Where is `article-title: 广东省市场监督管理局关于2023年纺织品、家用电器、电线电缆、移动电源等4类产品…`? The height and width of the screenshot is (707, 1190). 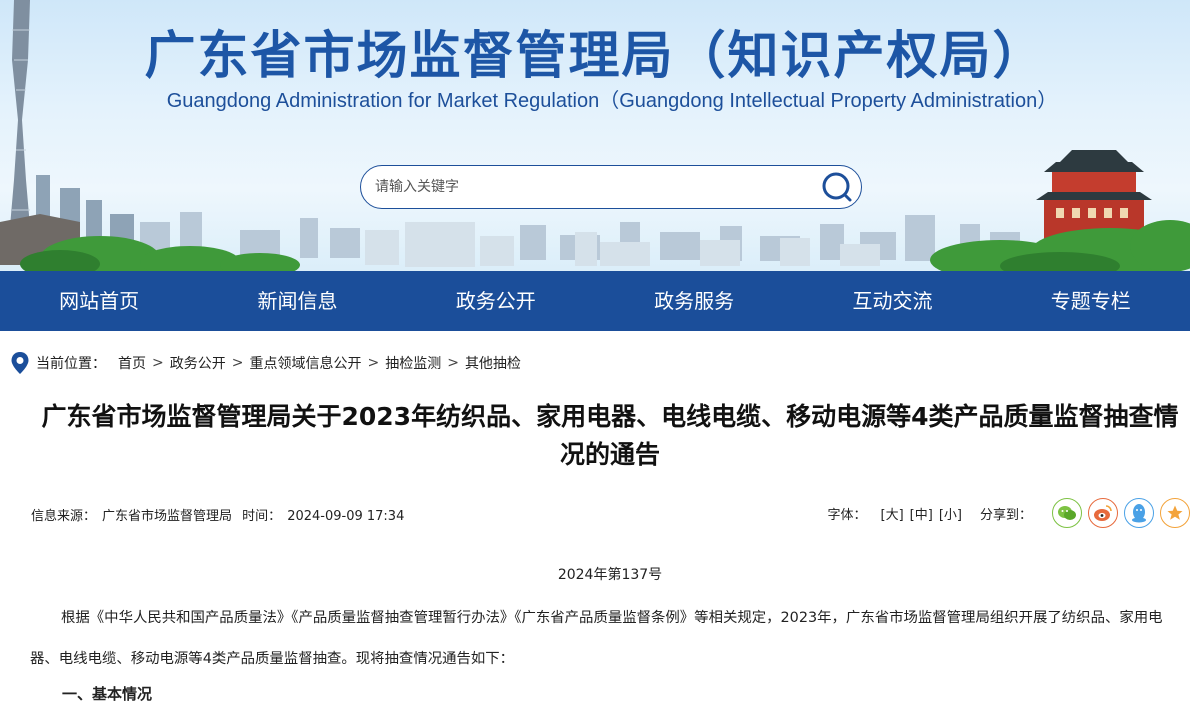 article-title: 广东省市场监督管理局关于2023年纺织品、家用电器、电线电缆、移动电源等4类产品… is located at coordinates (610, 435).